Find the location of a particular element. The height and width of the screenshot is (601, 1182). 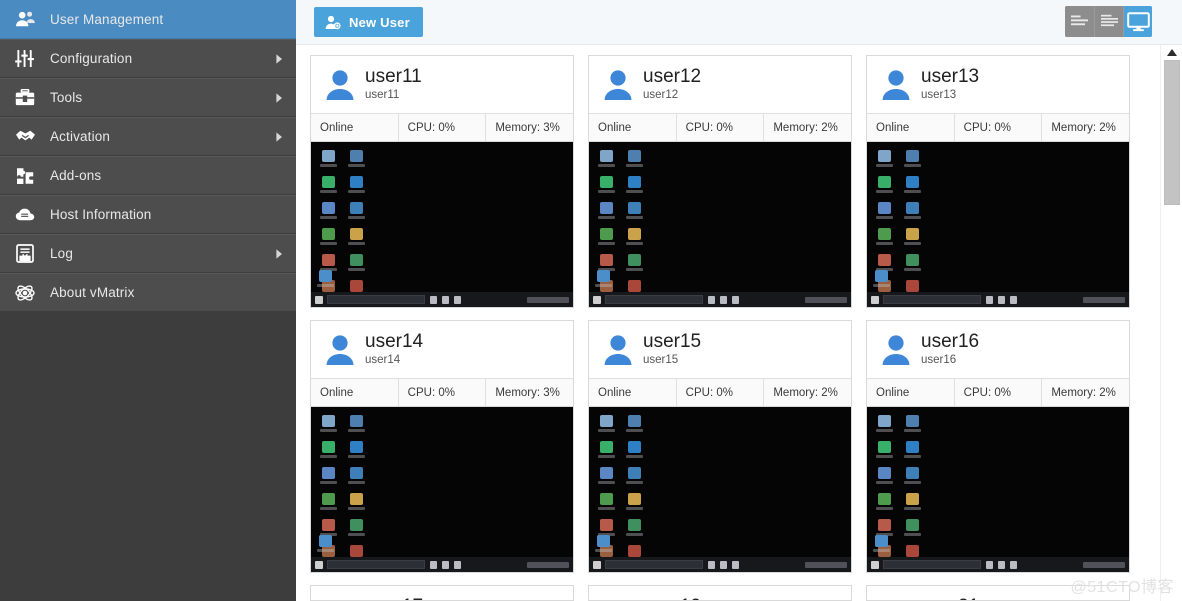

scrollbar-thumb is located at coordinates (1172, 132).